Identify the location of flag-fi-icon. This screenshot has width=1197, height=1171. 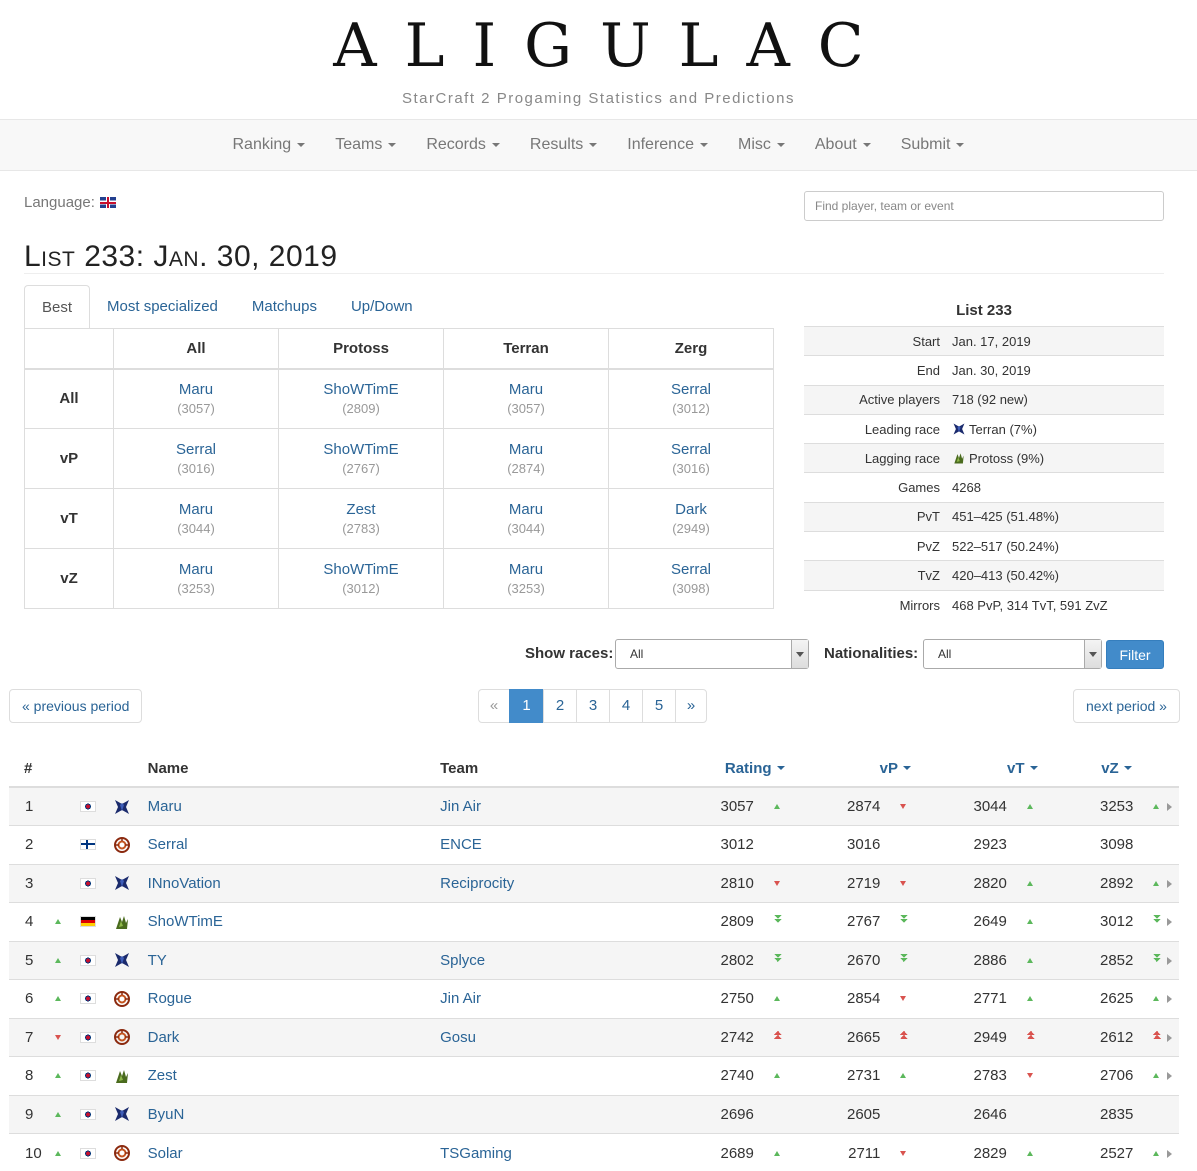
(87, 845).